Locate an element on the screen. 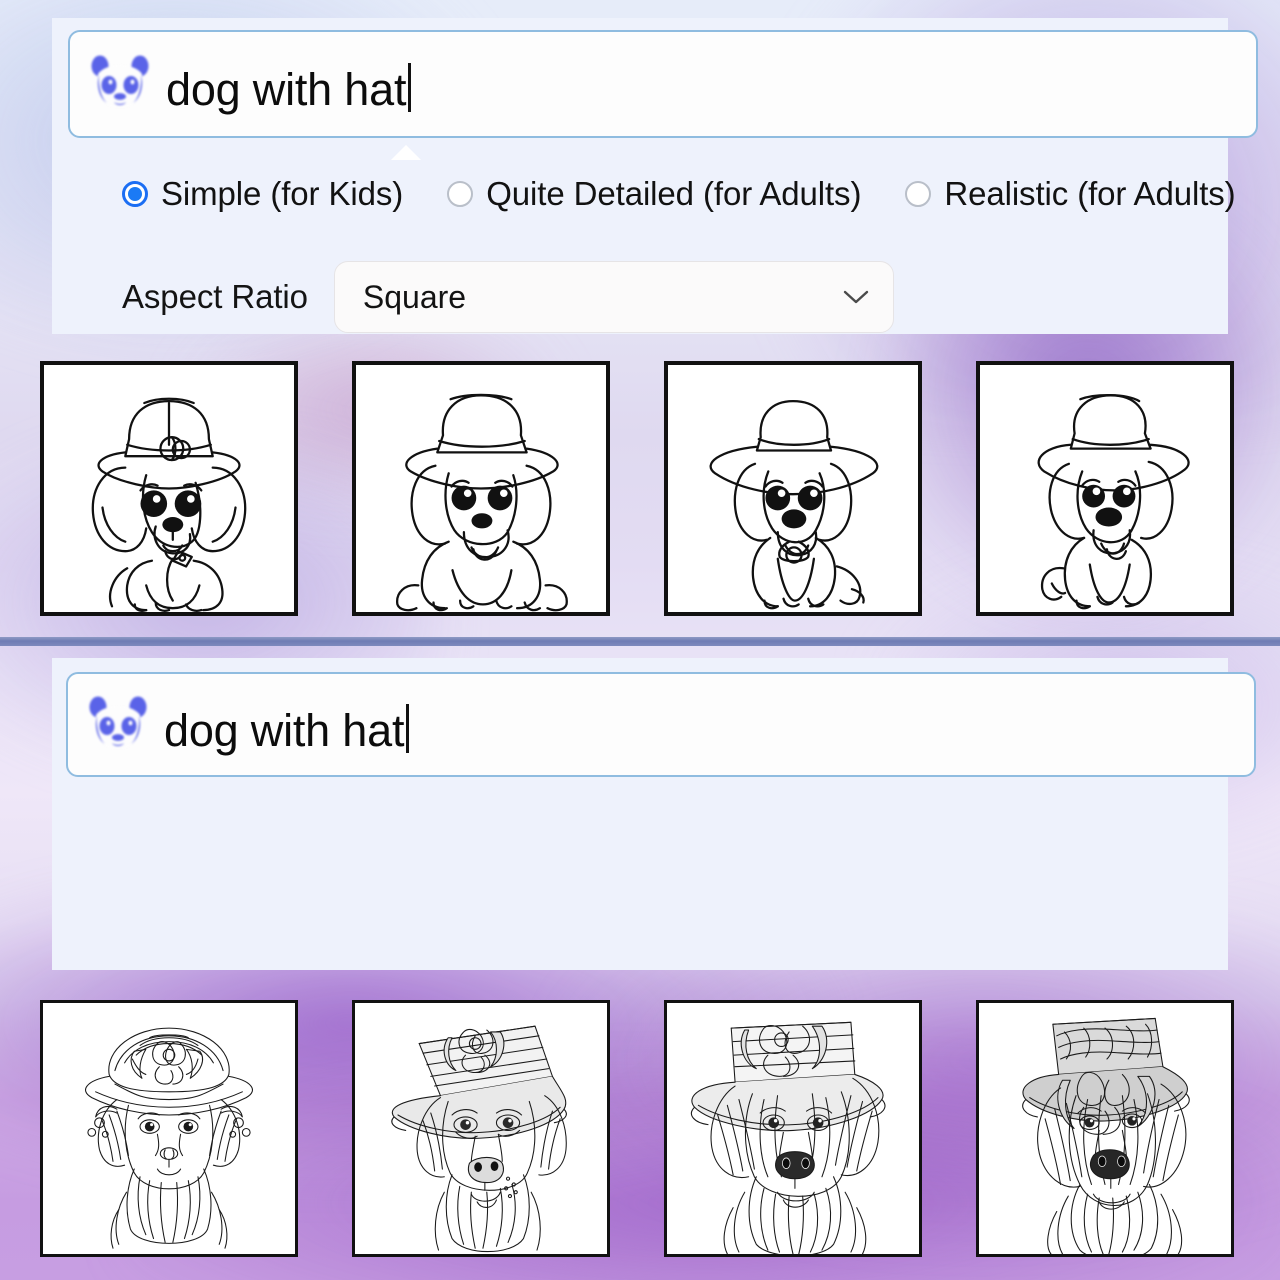 Image resolution: width=1280 pixels, height=1280 pixels. aspect-ratio-row: Aspect Ratio Square is located at coordinates (508, 297).